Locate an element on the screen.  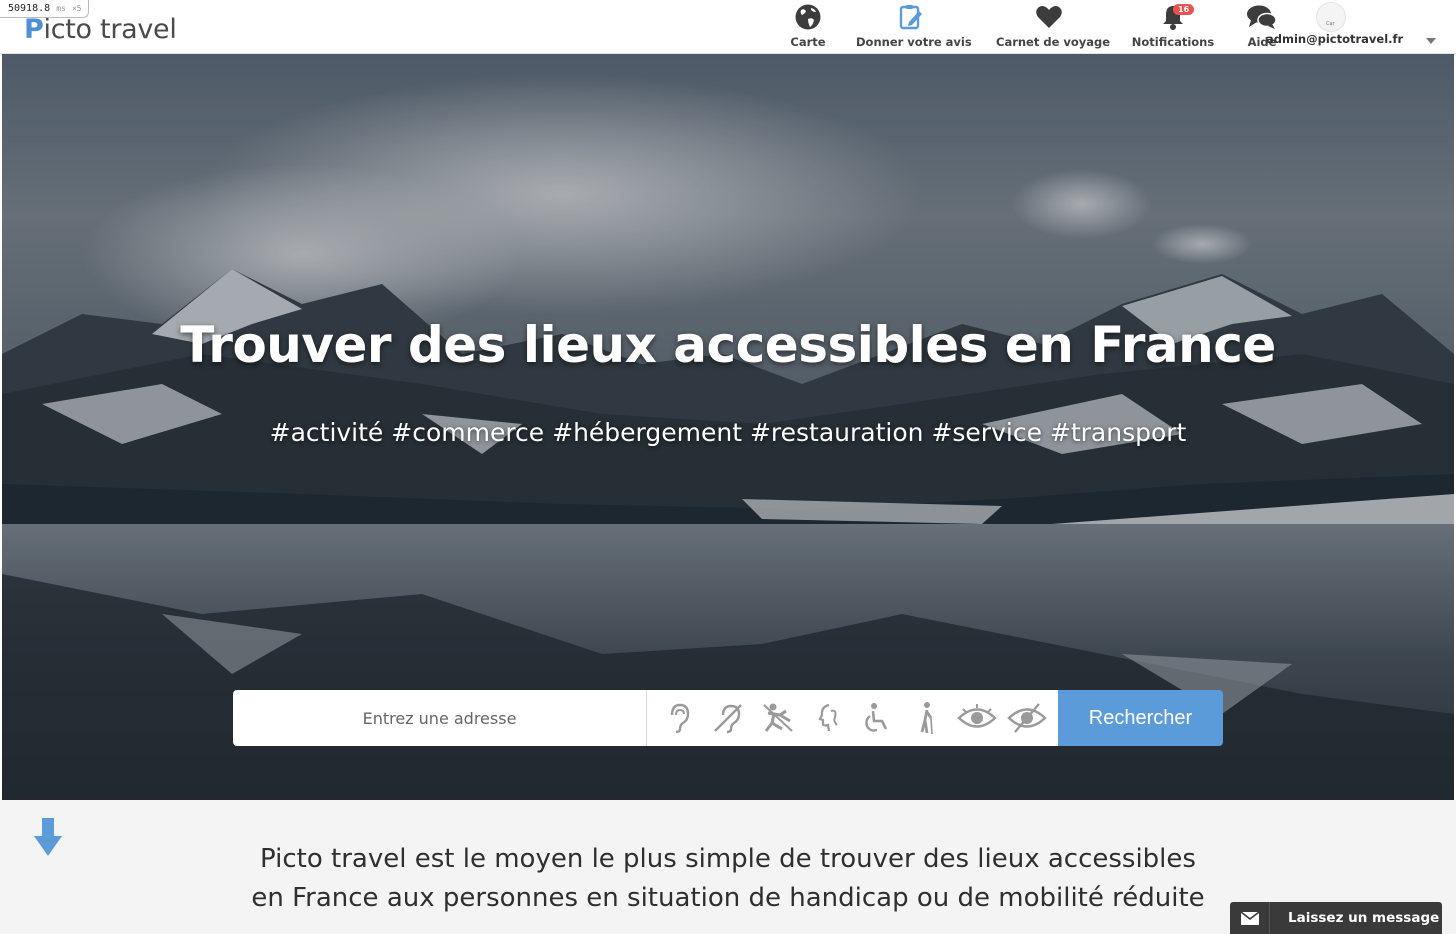
leave-message-widget: Laissez un message is located at coordinates (1336, 918).